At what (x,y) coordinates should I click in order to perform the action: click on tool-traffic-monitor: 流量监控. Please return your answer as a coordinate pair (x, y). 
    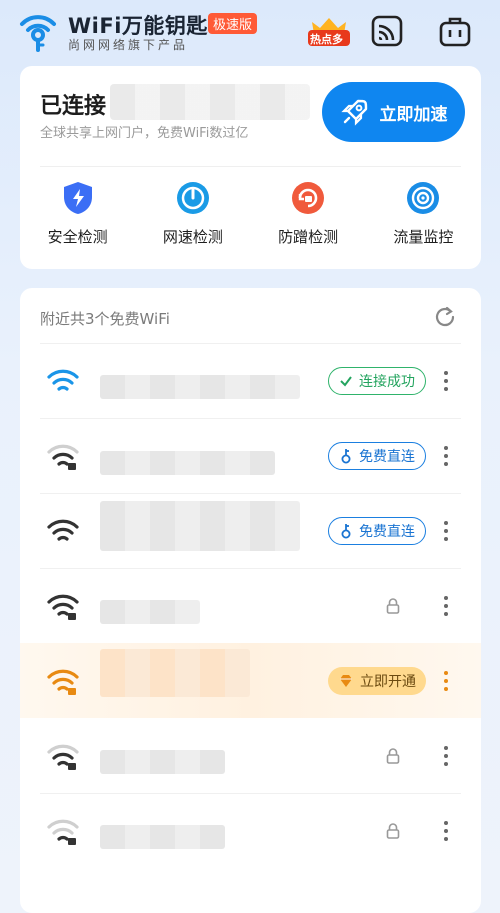
    Looking at the image, I should click on (423, 220).